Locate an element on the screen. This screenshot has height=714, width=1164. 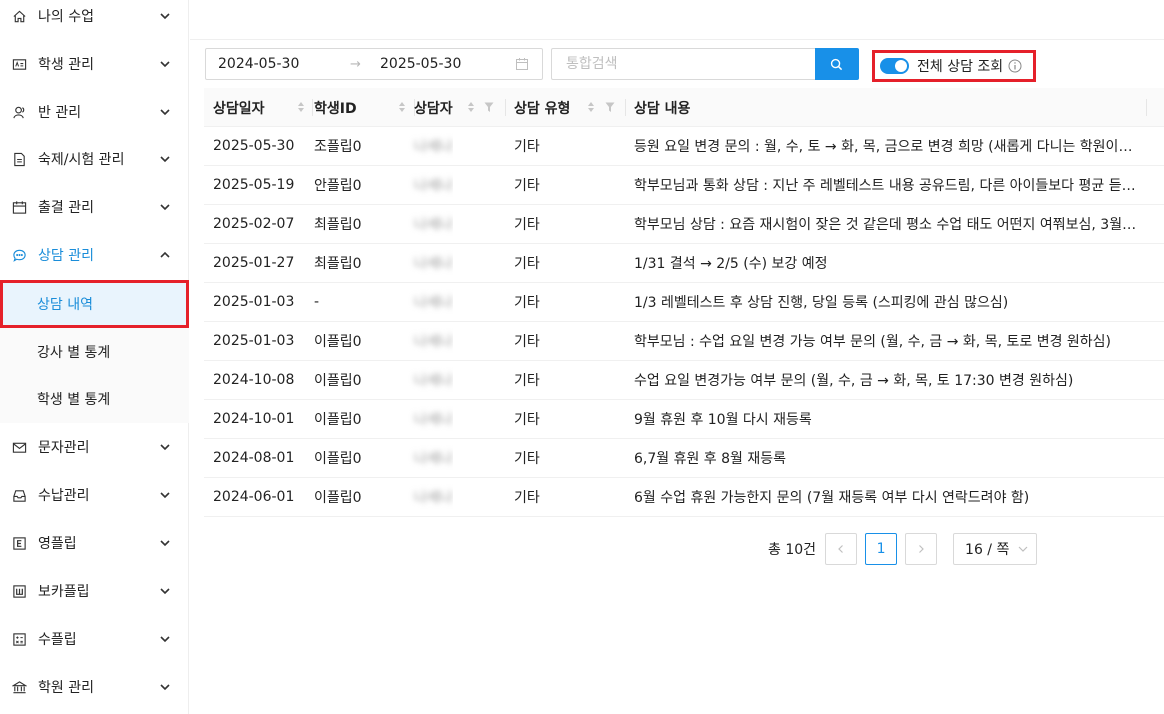
home-icon is located at coordinates (19, 16).